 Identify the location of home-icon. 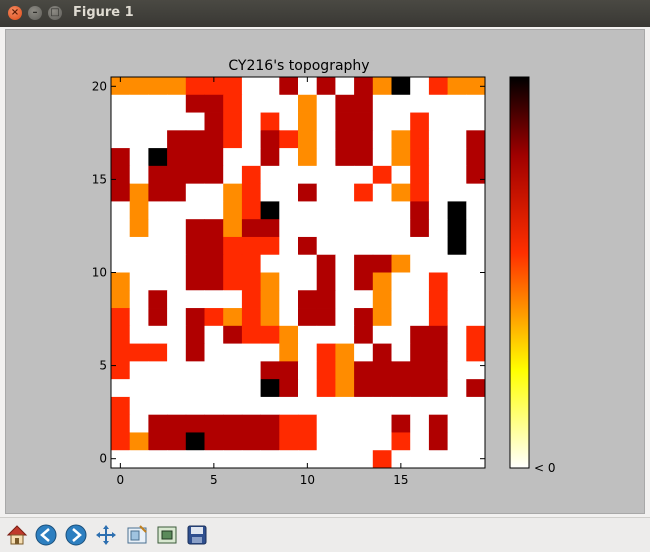
(17, 535).